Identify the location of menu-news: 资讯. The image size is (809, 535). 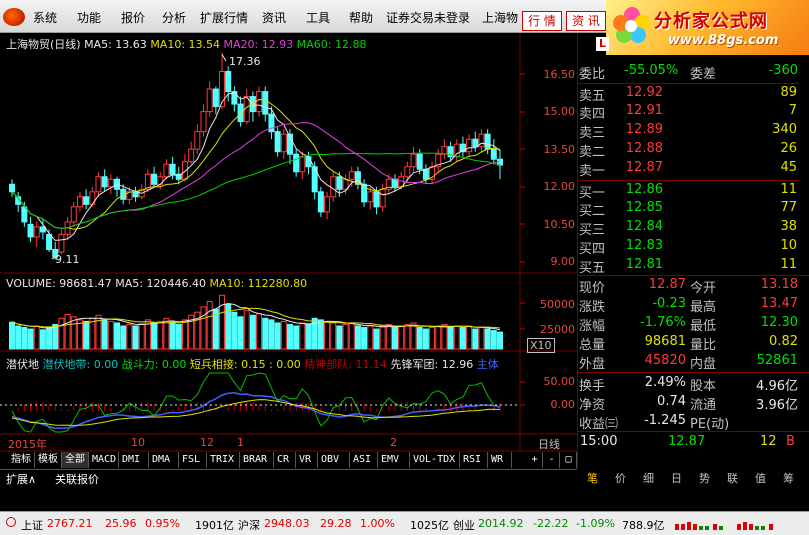
(274, 17).